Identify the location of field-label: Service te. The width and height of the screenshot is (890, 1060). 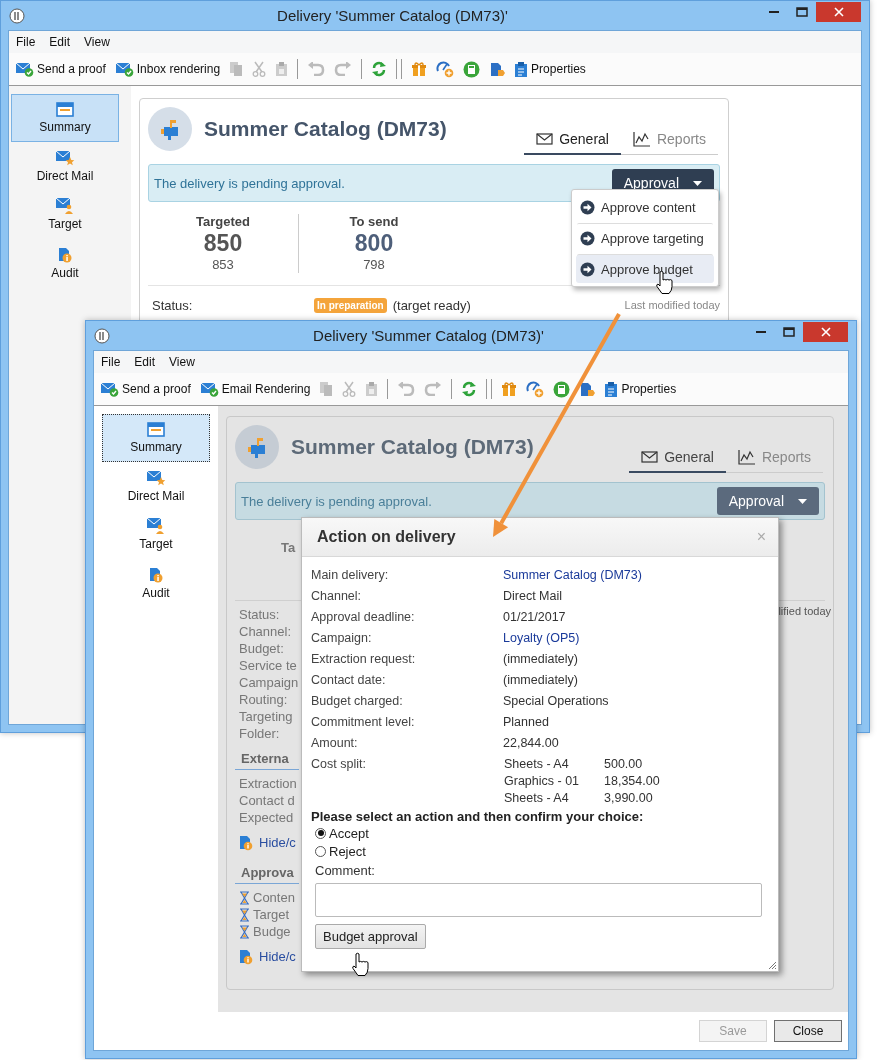
(267, 666).